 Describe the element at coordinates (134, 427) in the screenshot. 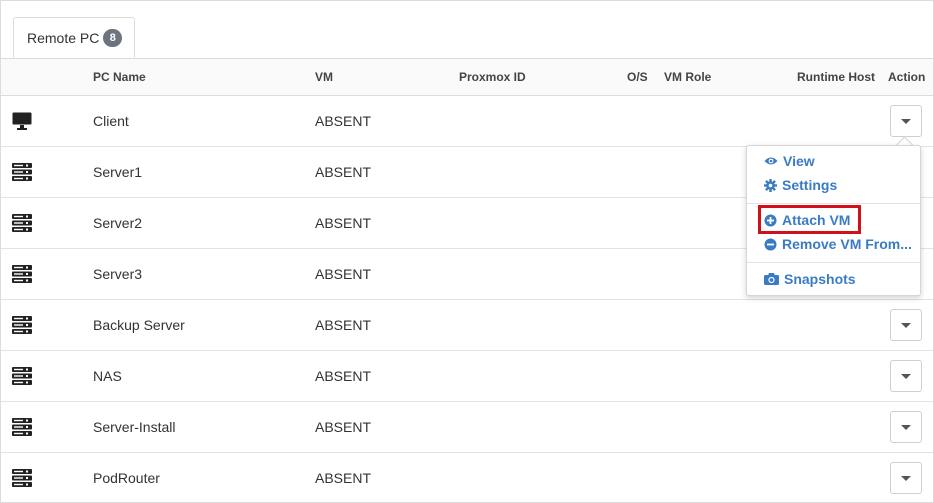

I see `pc-name-cell: Server-Install` at that location.